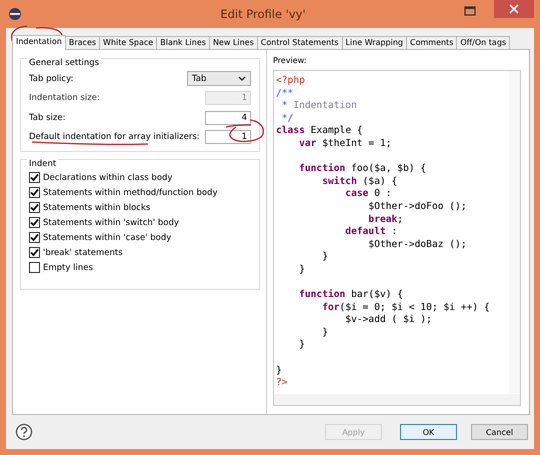  Describe the element at coordinates (483, 42) in the screenshot. I see `tab: Off/On tags` at that location.